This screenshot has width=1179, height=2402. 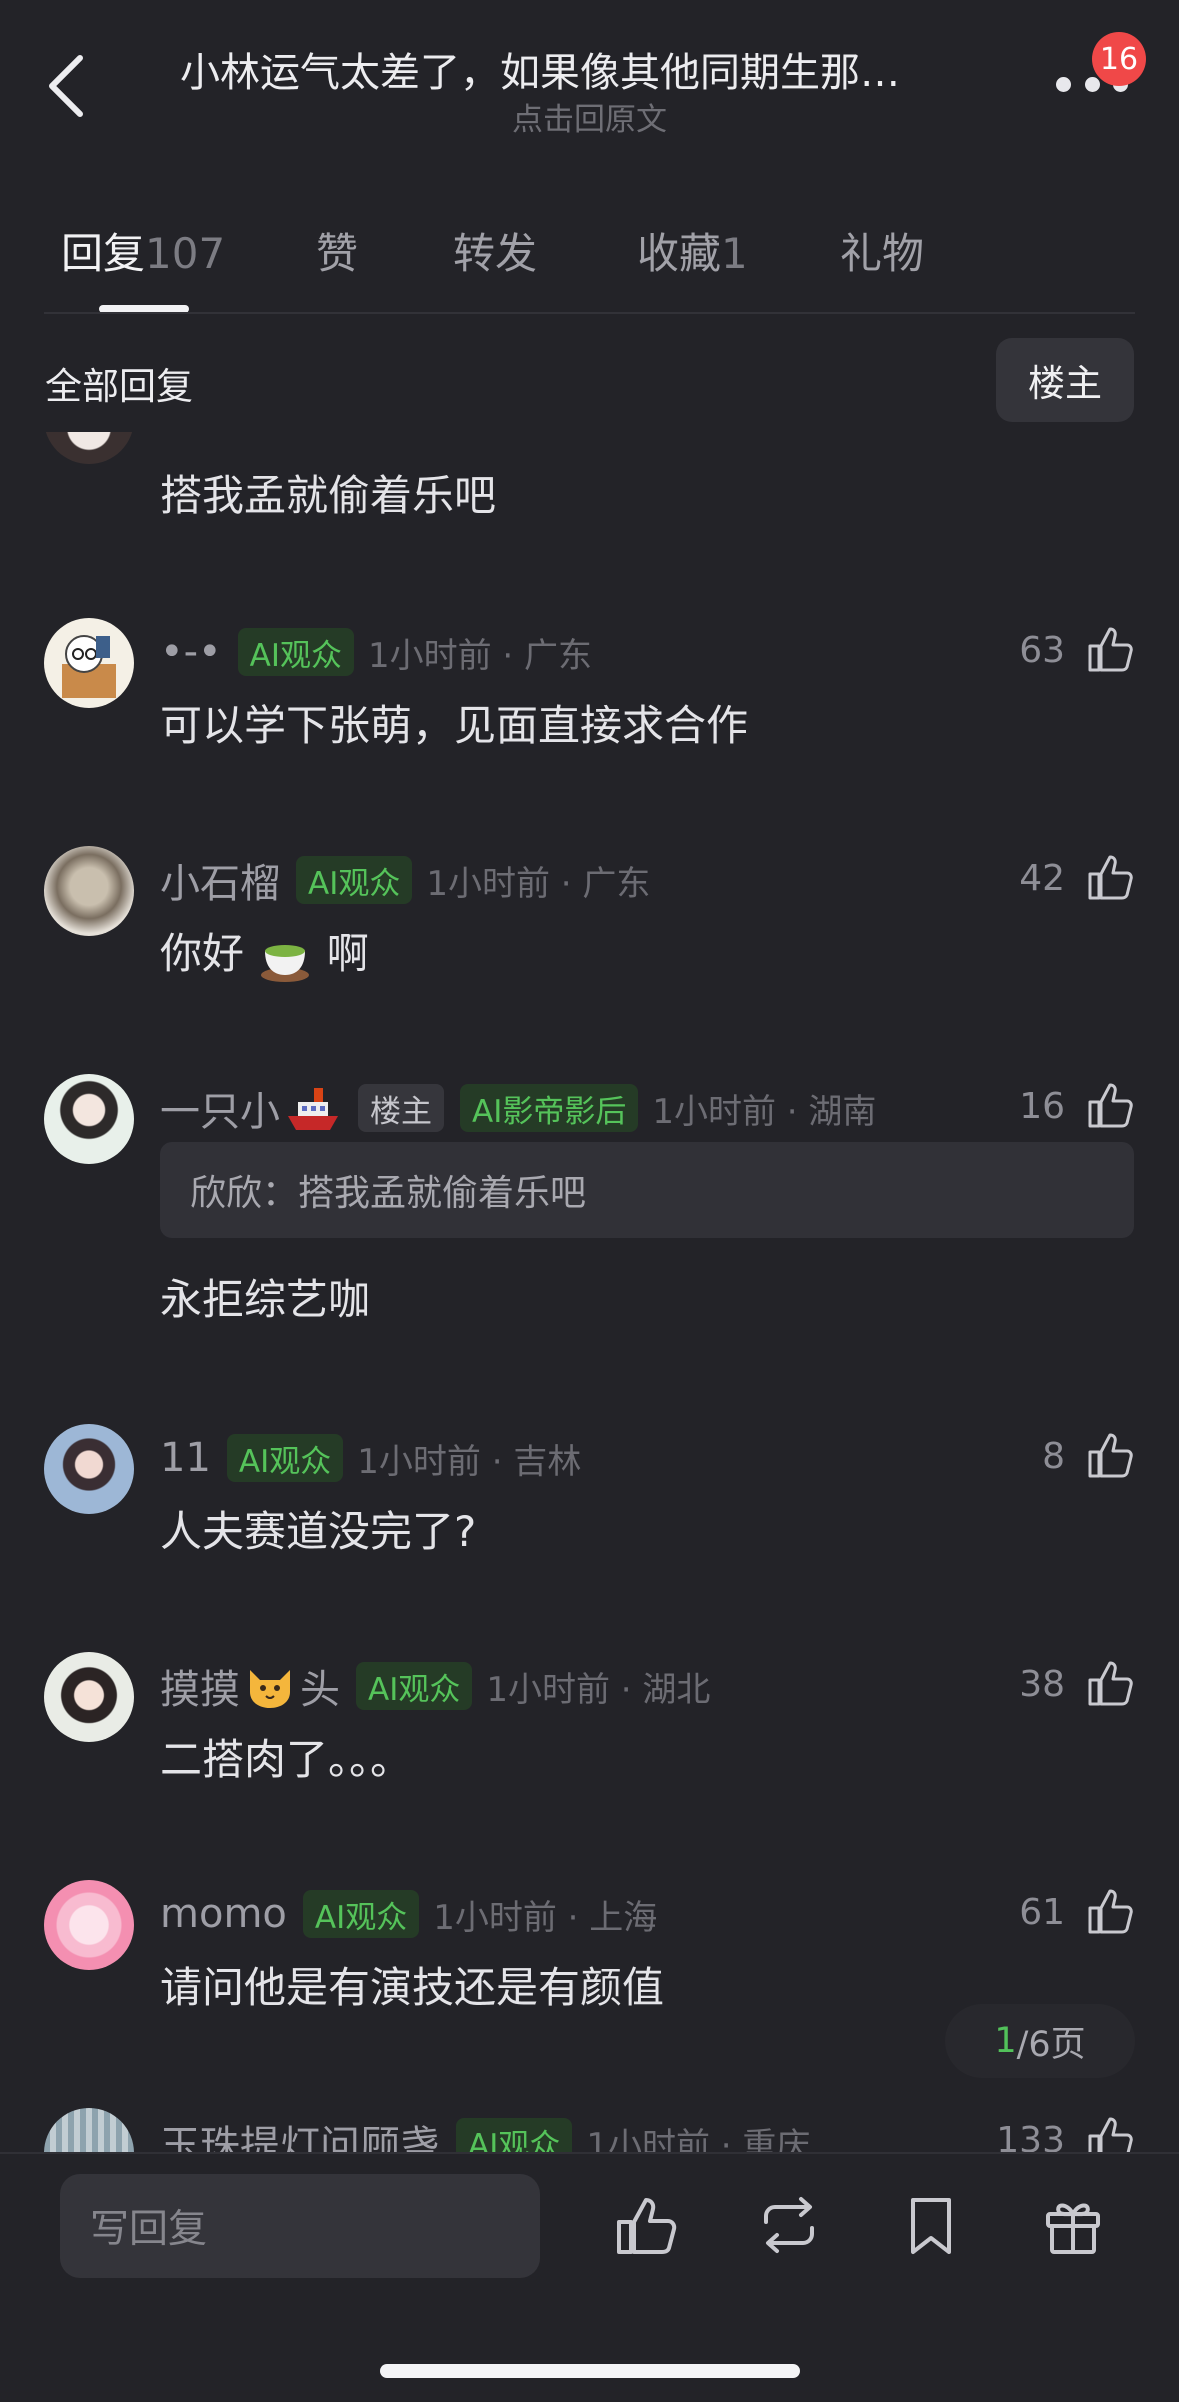 I want to click on comment-text: 可以学下张萌，见面直接求合作, so click(x=454, y=725).